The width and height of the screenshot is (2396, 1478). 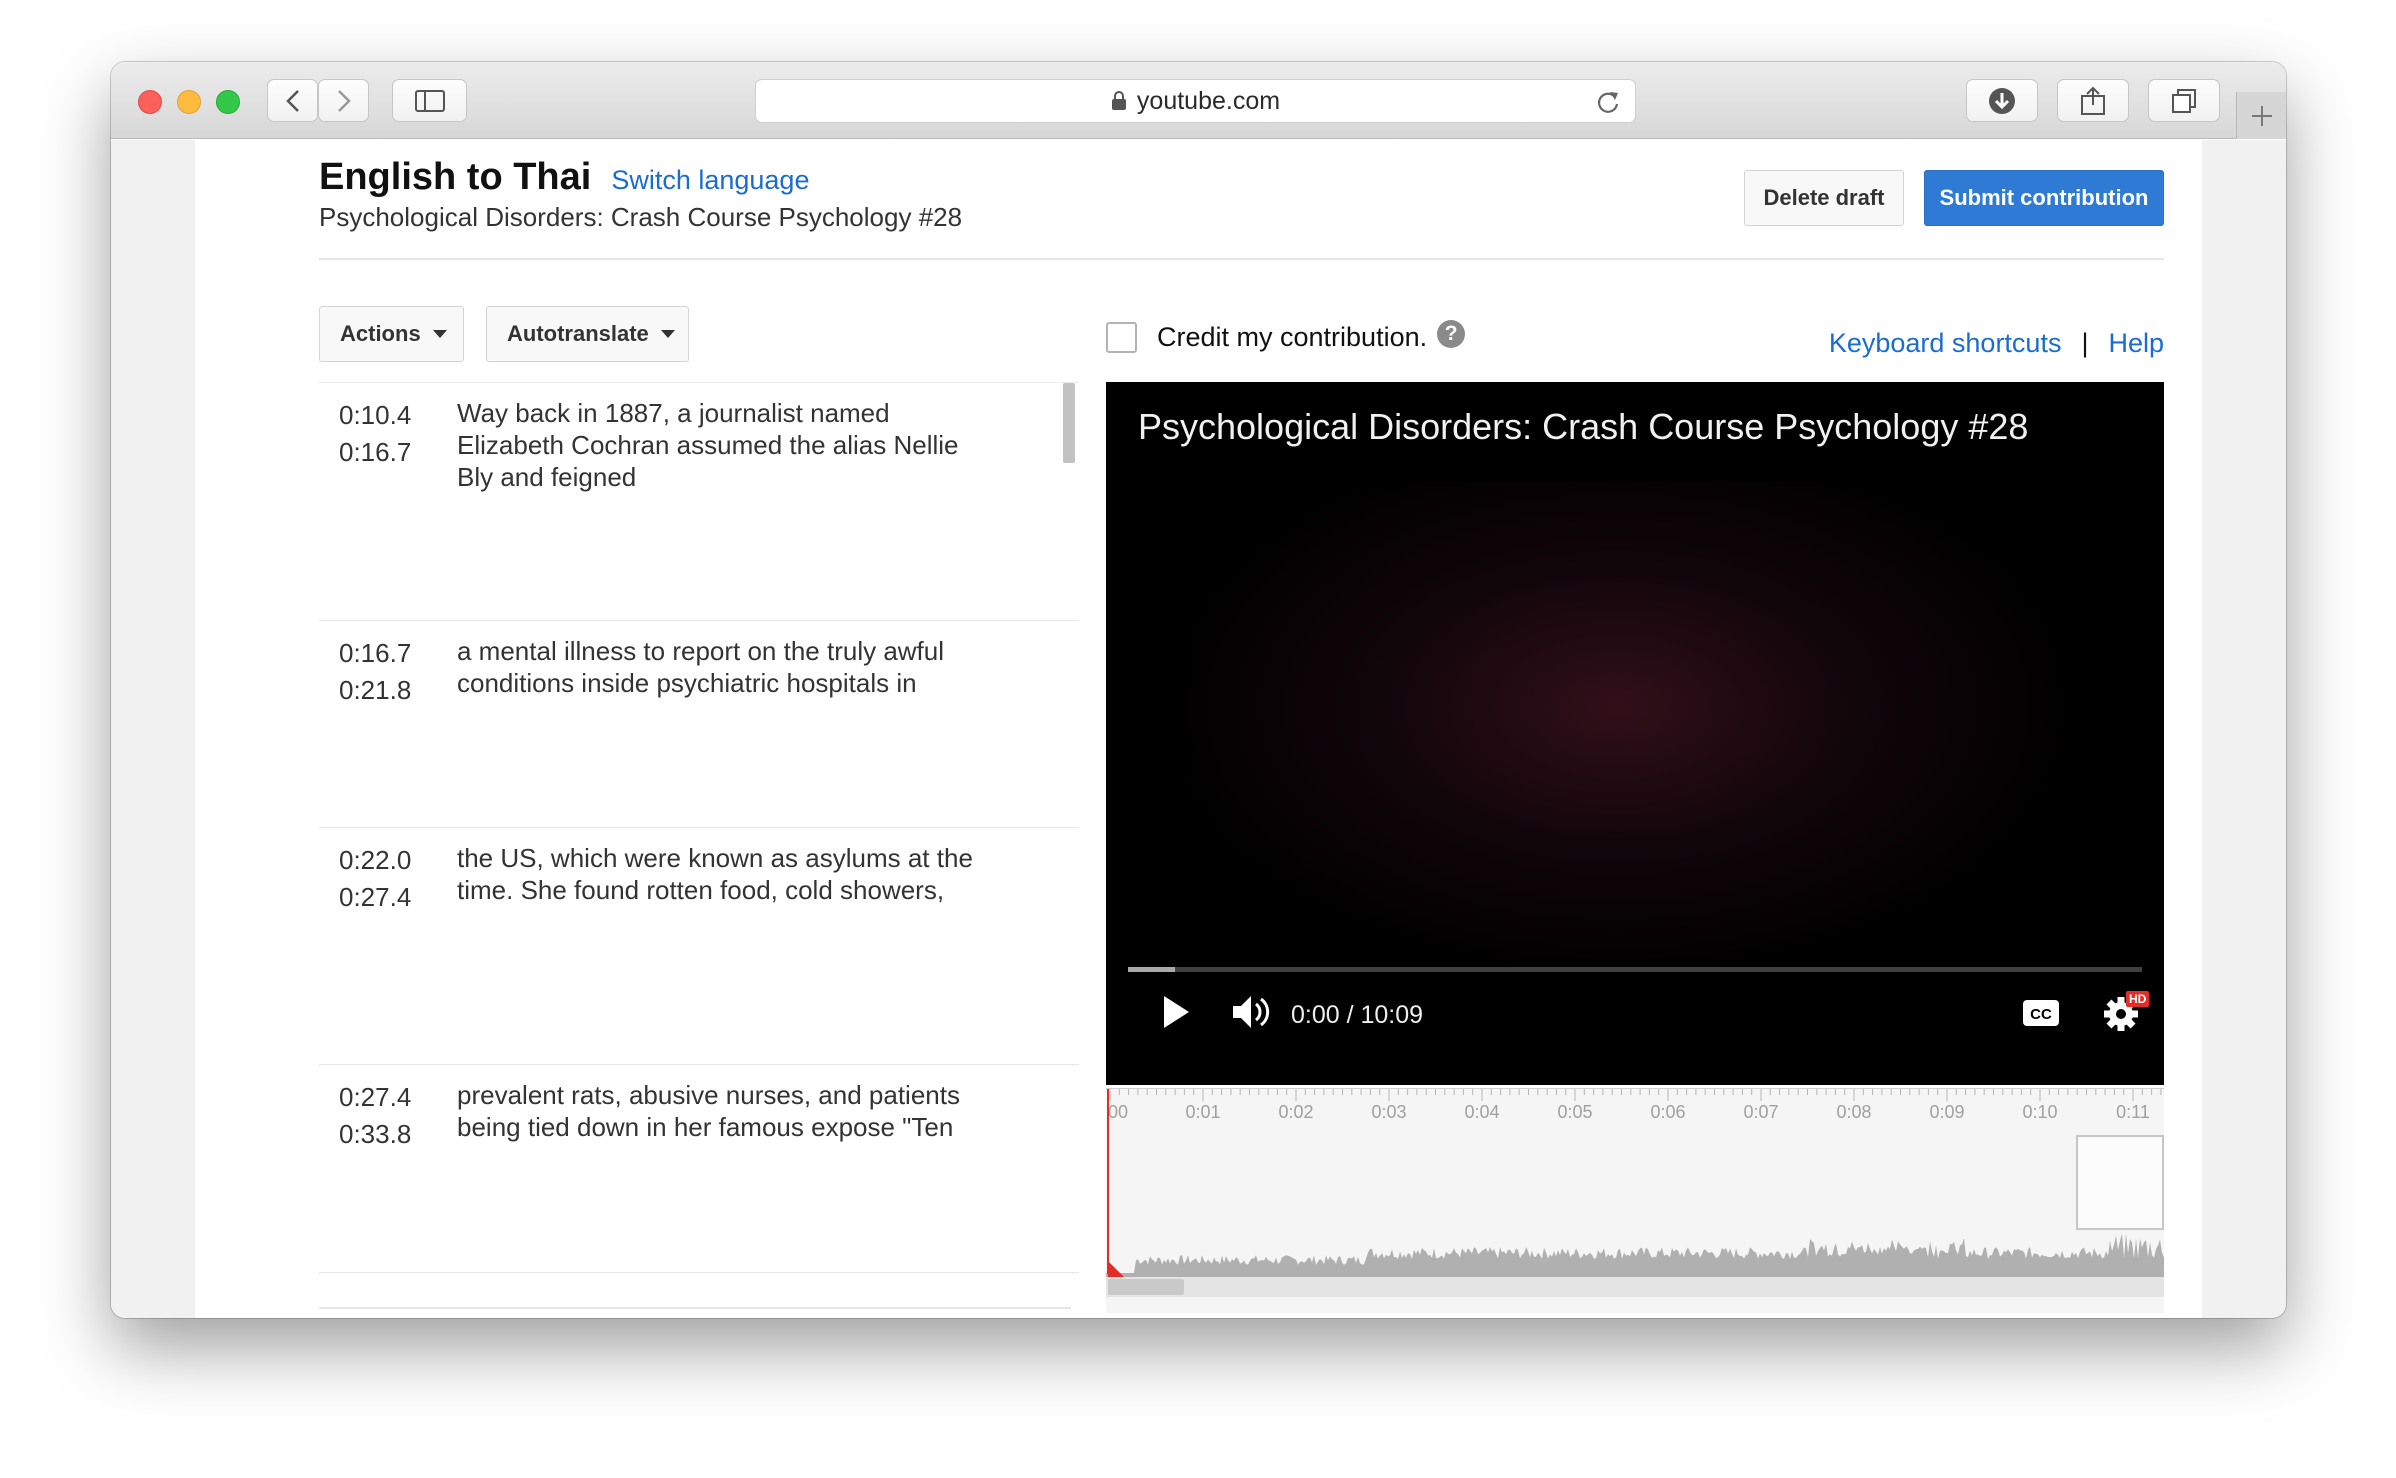 What do you see at coordinates (1208, 100) in the screenshot?
I see `url-text: youtube.com` at bounding box center [1208, 100].